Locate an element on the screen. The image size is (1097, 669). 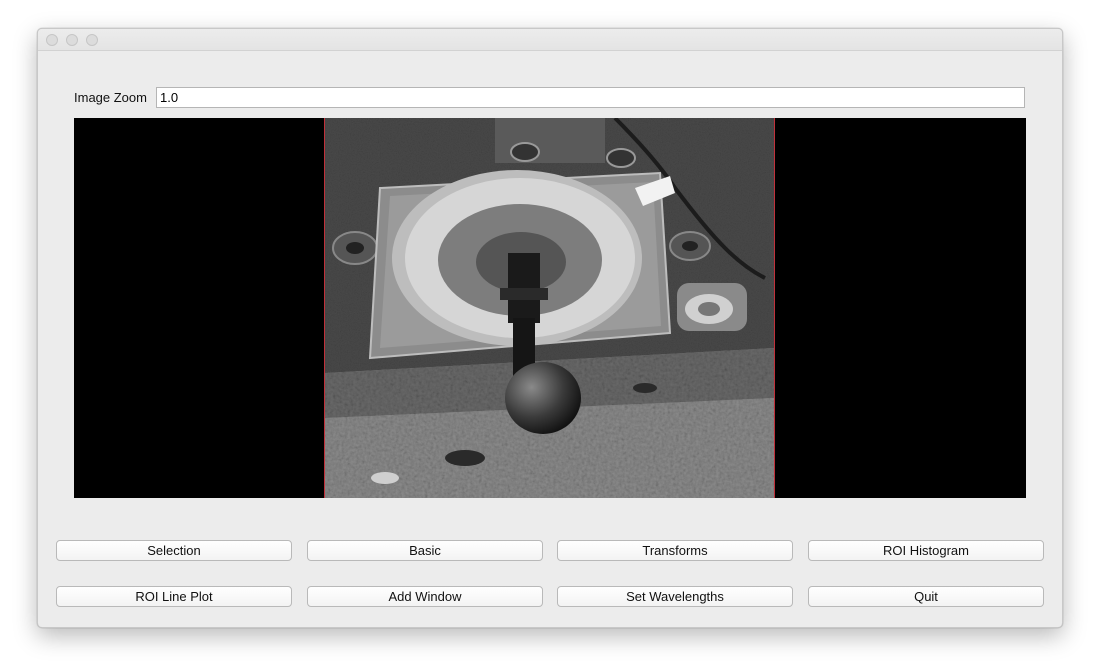
title-bar is located at coordinates (550, 40).